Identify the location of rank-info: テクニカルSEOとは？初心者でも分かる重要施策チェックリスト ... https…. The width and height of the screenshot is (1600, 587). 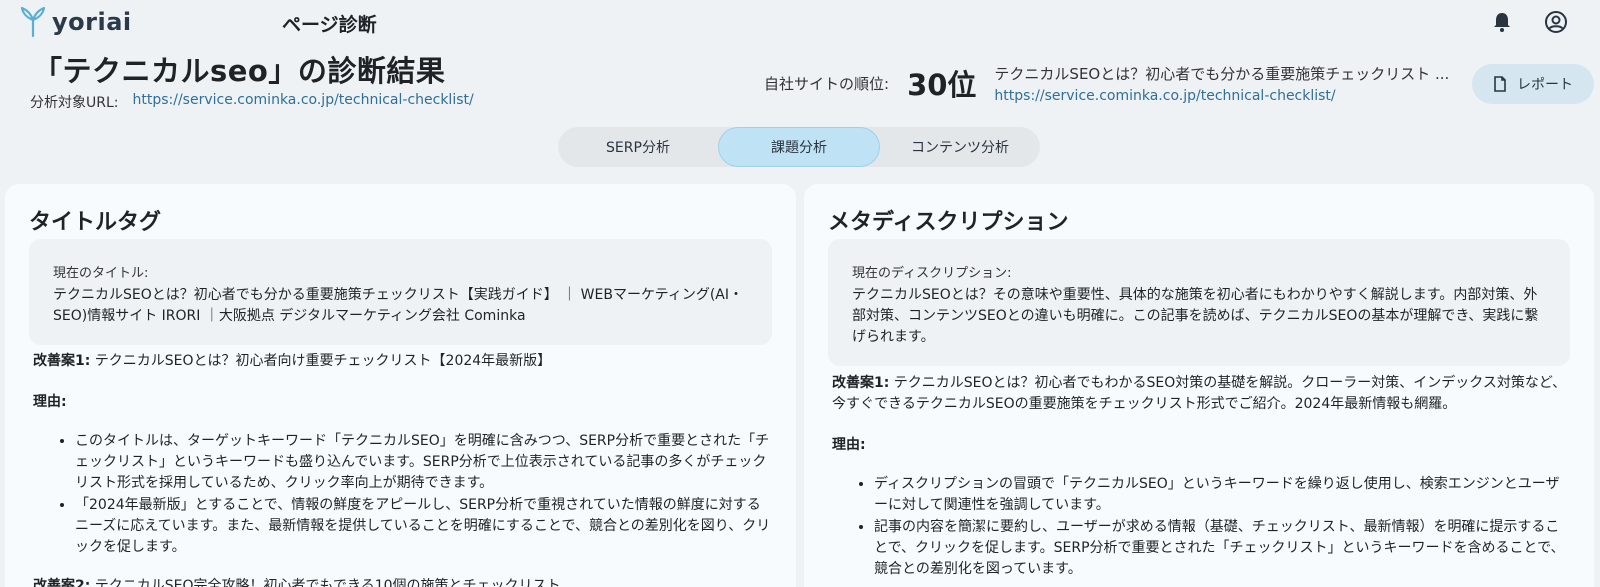
(1224, 83).